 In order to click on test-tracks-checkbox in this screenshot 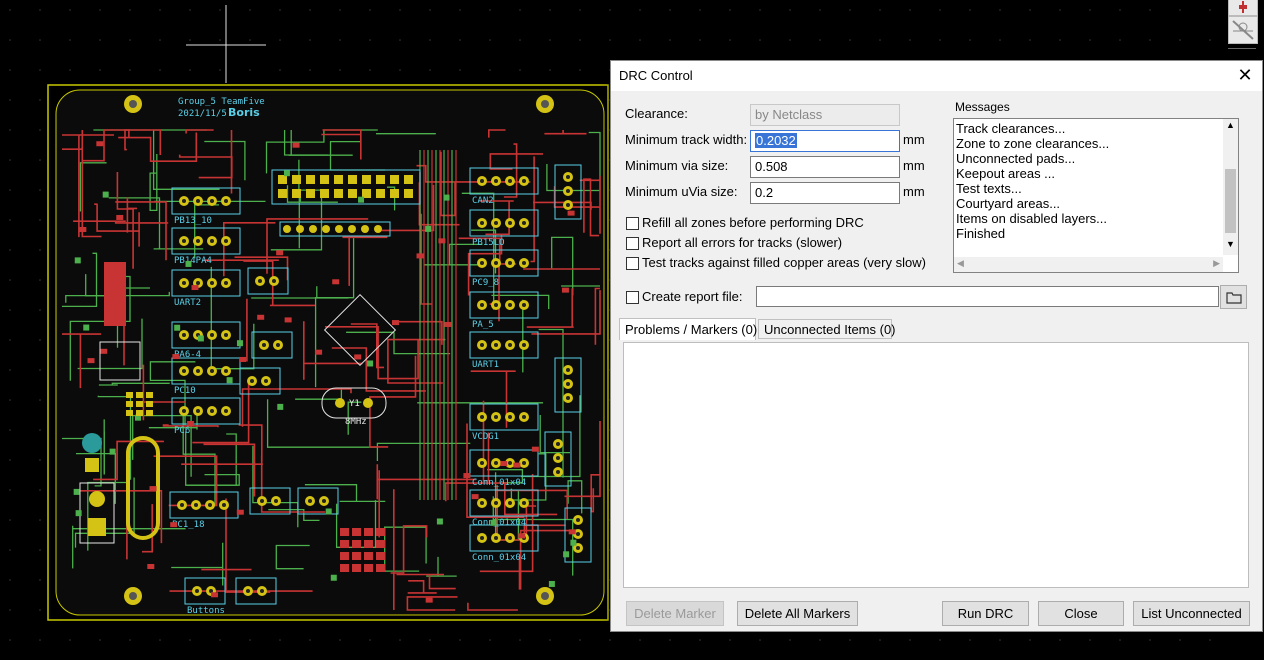, I will do `click(632, 263)`.